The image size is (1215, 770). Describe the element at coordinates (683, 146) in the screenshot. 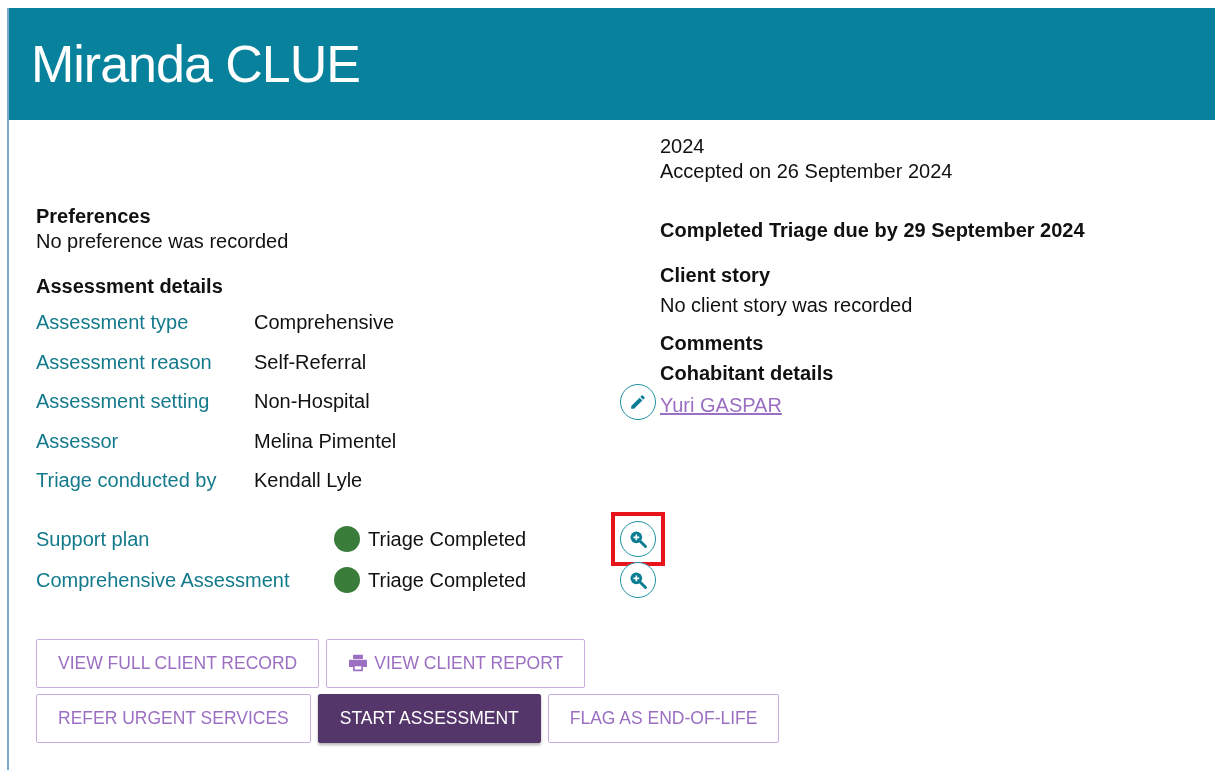

I see `referral-text: 2024` at that location.